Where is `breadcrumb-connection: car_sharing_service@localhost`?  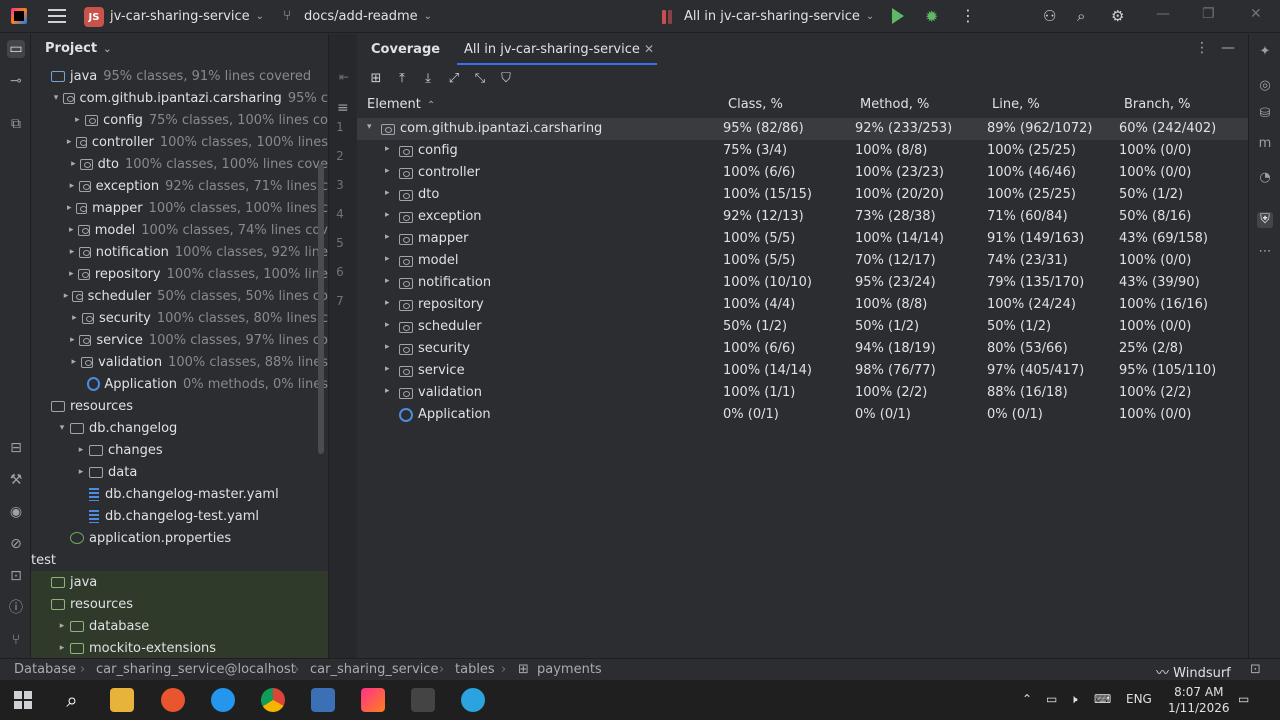 breadcrumb-connection: car_sharing_service@localhost is located at coordinates (196, 669).